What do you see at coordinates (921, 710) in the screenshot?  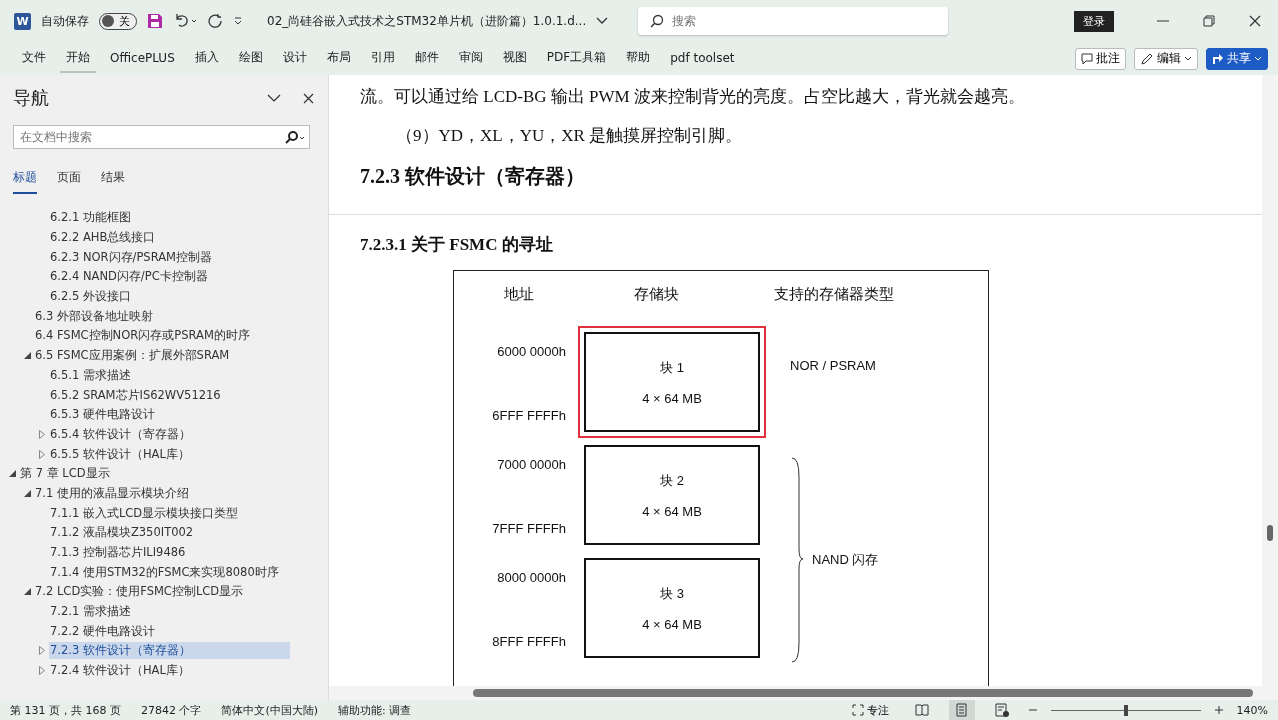 I see `book-icon` at bounding box center [921, 710].